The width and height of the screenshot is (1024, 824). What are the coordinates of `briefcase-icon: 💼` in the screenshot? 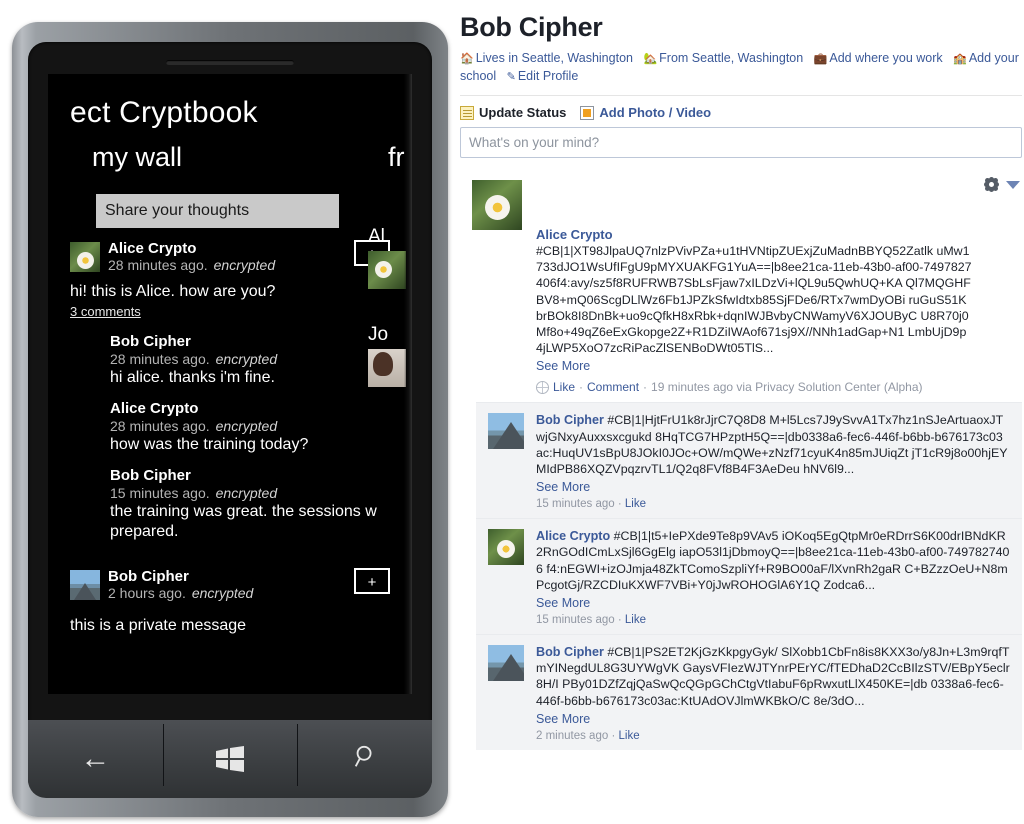 It's located at (820, 59).